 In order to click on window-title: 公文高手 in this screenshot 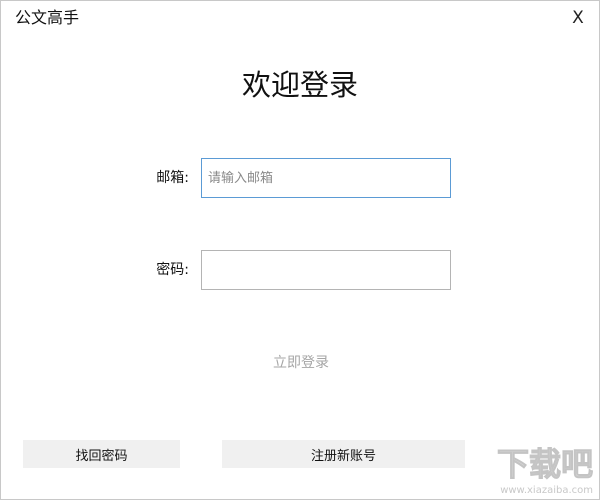, I will do `click(47, 17)`.